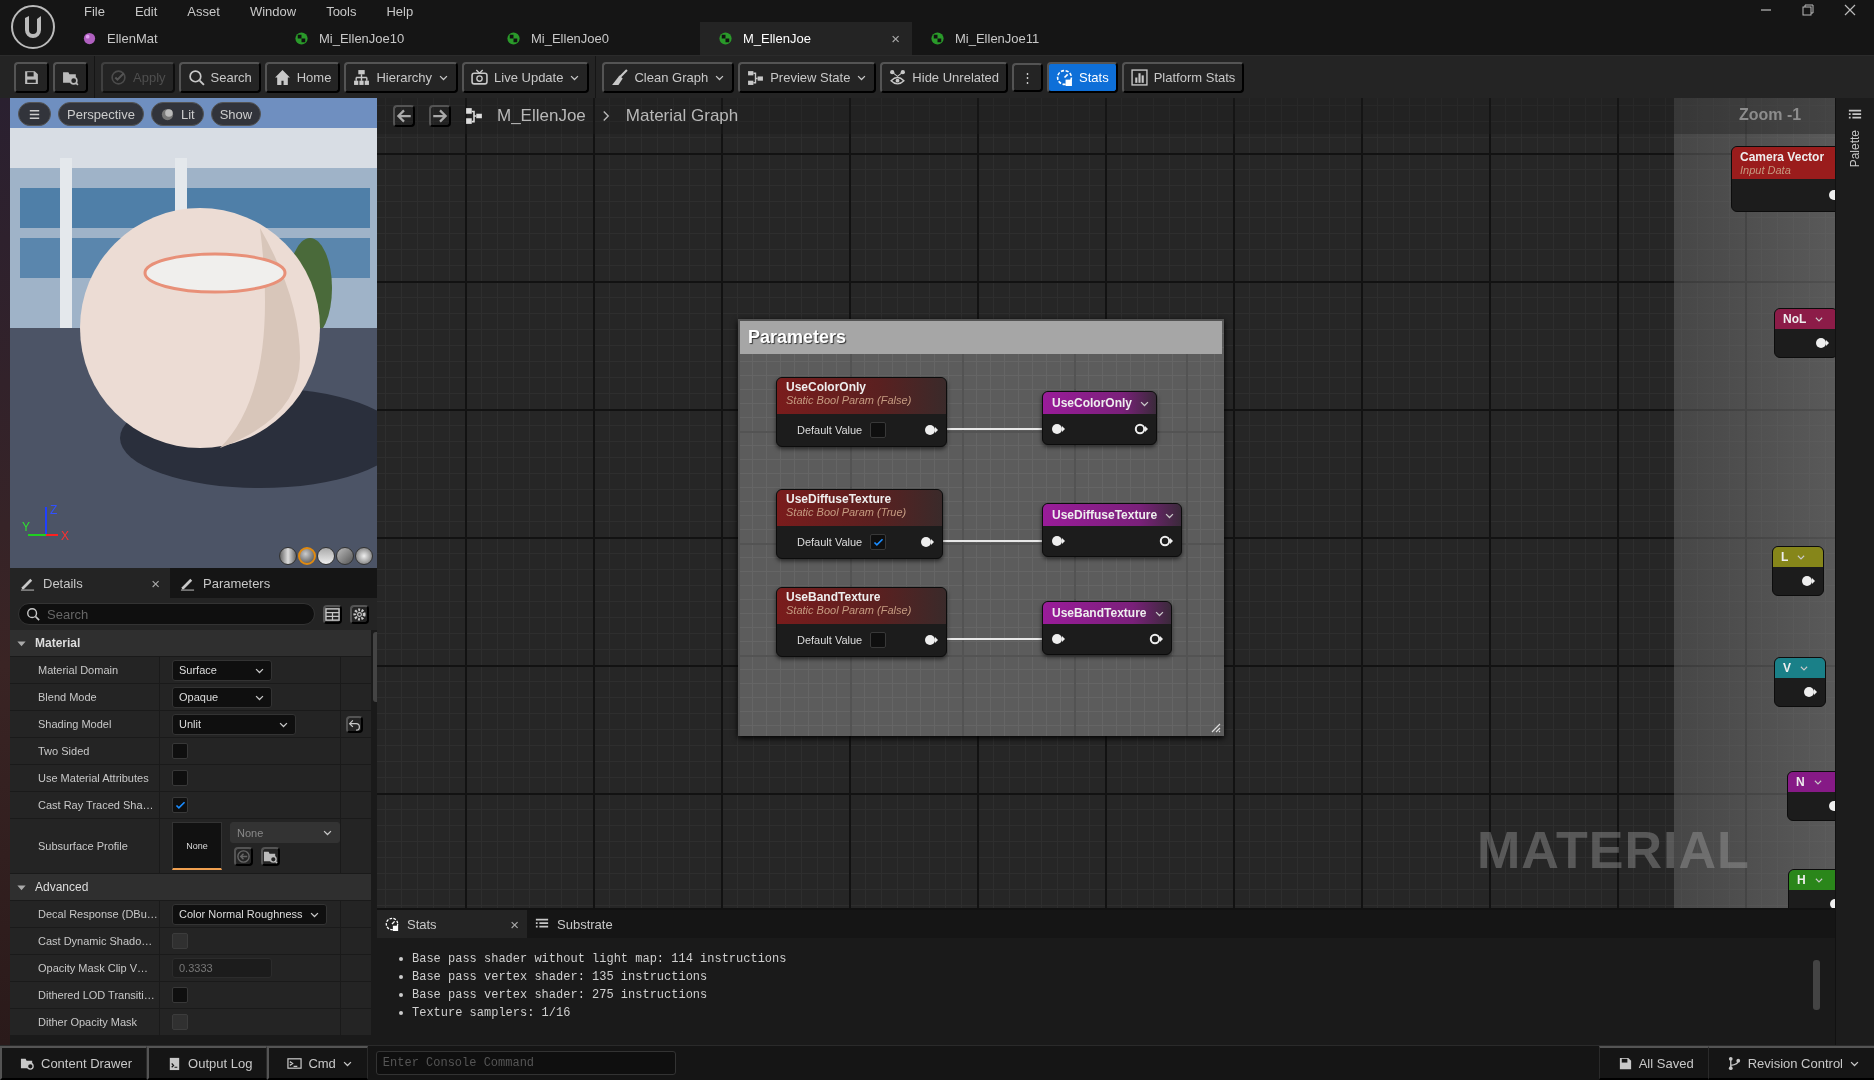 The width and height of the screenshot is (1874, 1080). What do you see at coordinates (797, 337) in the screenshot?
I see `comment-title: Parameters` at bounding box center [797, 337].